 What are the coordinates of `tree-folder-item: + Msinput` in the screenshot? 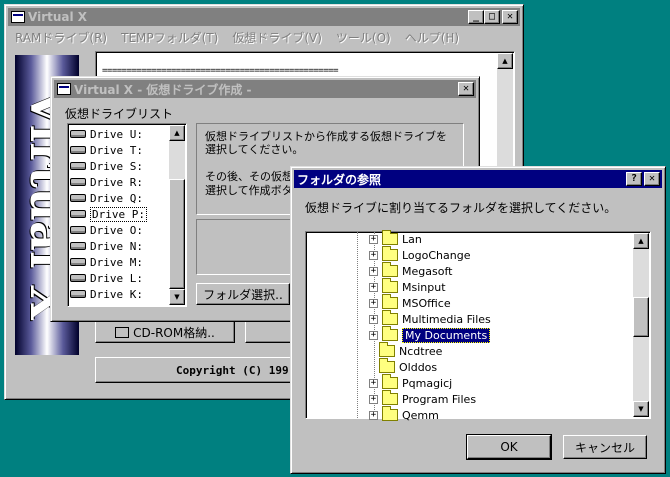 It's located at (407, 286).